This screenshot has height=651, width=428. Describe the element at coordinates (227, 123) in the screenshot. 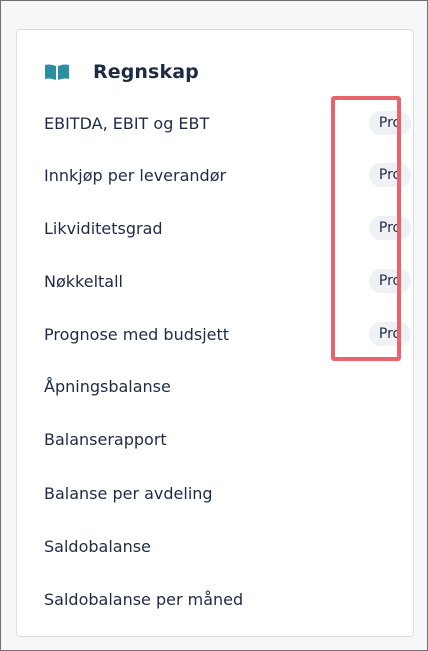

I see `report-link-ebitda: EBITDA, EBIT og EBT Pro` at that location.